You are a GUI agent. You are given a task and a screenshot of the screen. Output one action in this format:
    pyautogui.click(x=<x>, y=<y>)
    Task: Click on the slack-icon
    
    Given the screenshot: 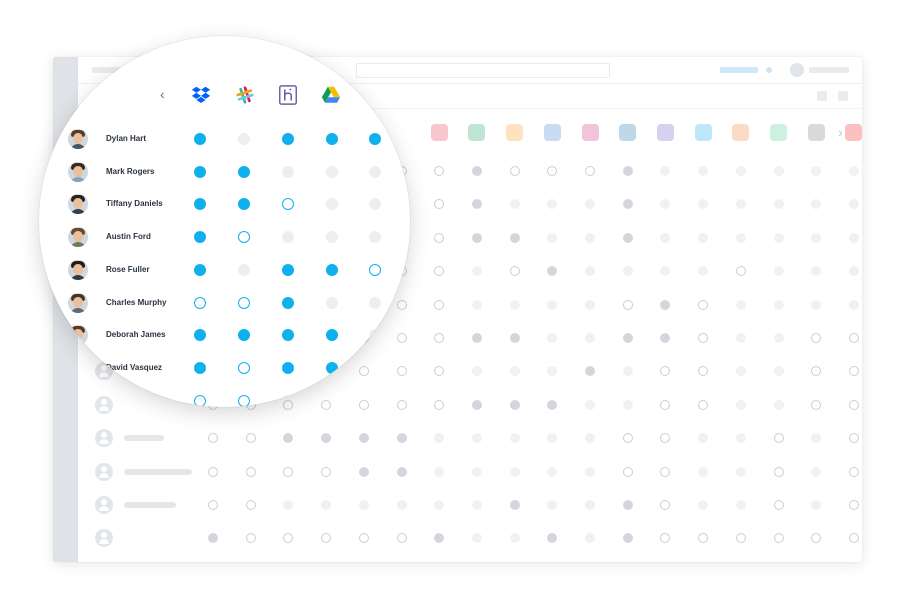 What is the action you would take?
    pyautogui.click(x=245, y=95)
    